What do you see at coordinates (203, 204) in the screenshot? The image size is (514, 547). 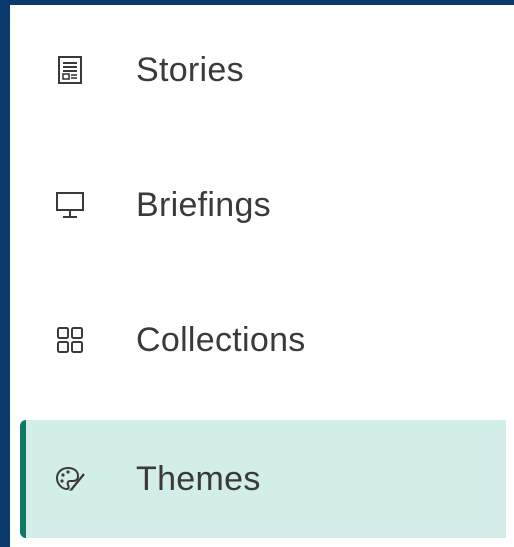 I see `nav-item-label: Briefings` at bounding box center [203, 204].